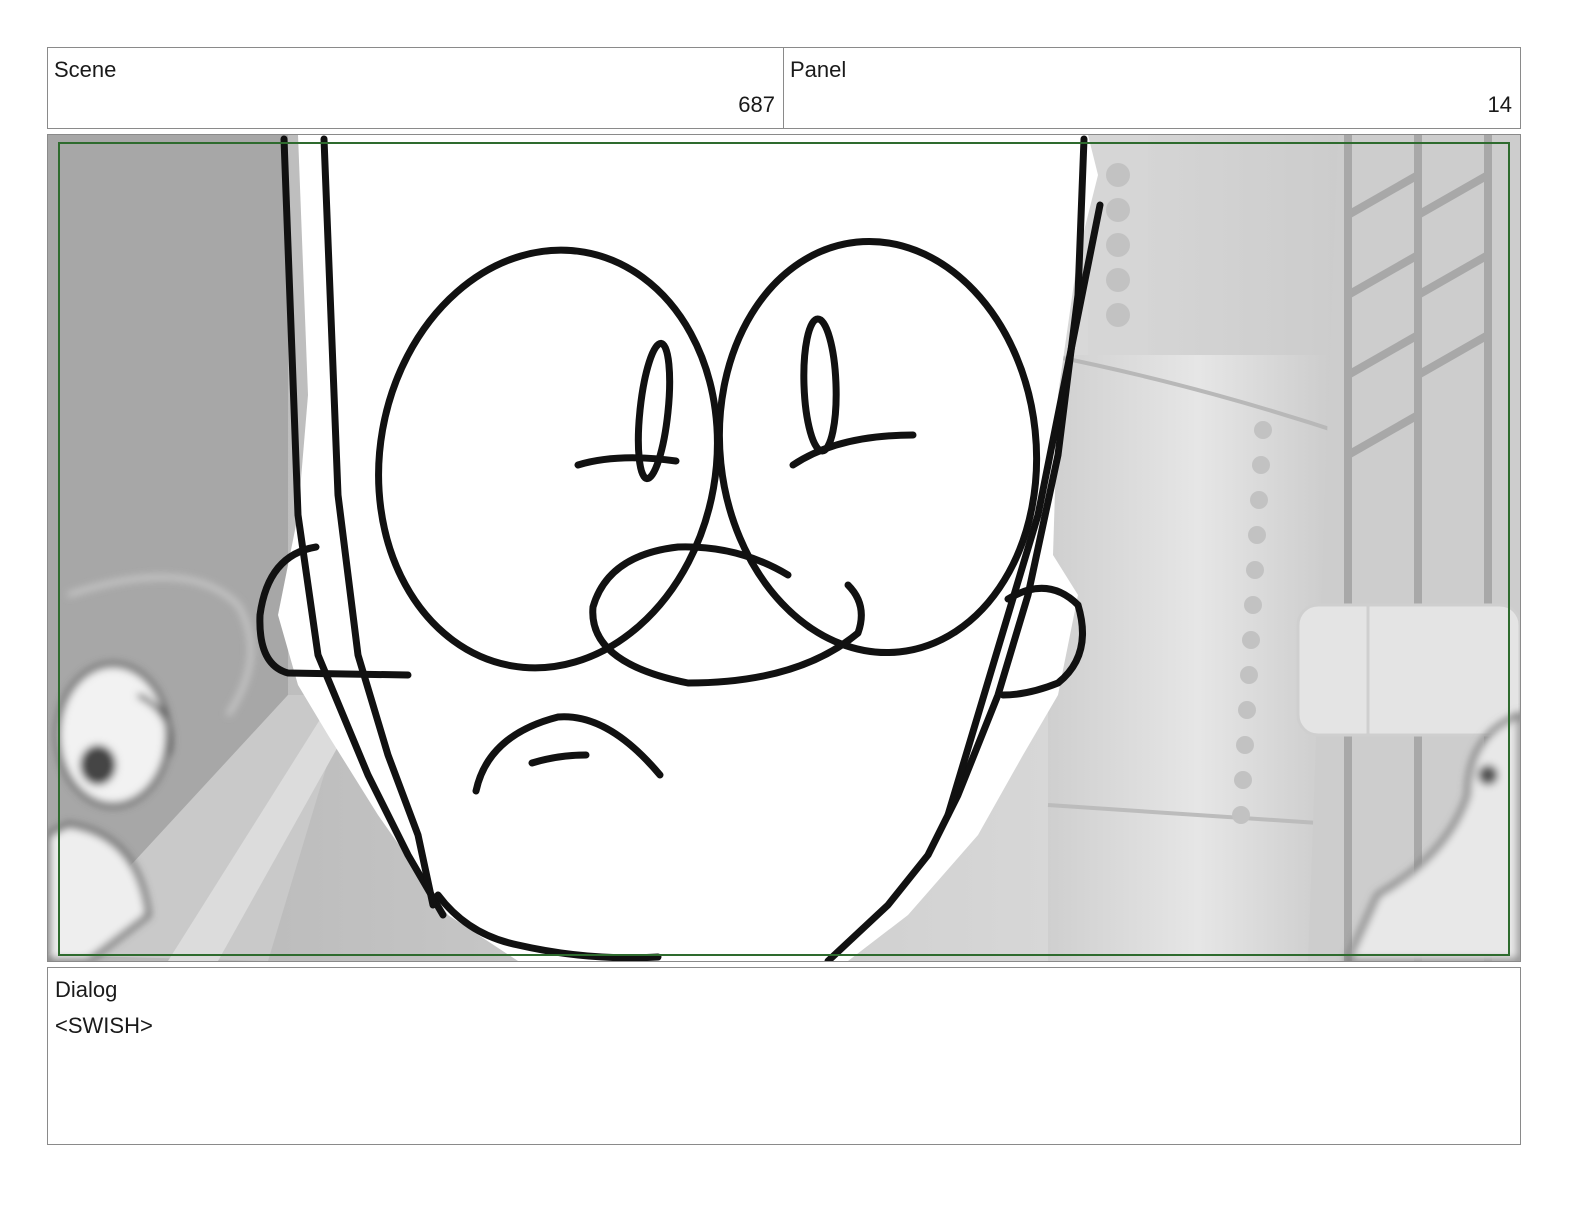  Describe the element at coordinates (86, 989) in the screenshot. I see `dialog-label: Dialog` at that location.